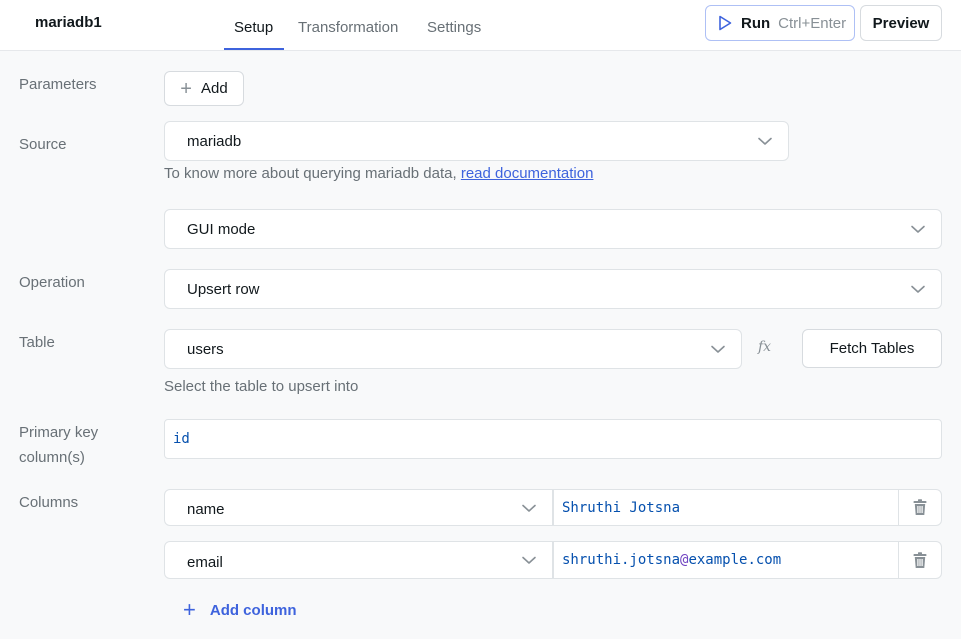  Describe the element at coordinates (214, 141) in the screenshot. I see `source-value: mariadb` at that location.